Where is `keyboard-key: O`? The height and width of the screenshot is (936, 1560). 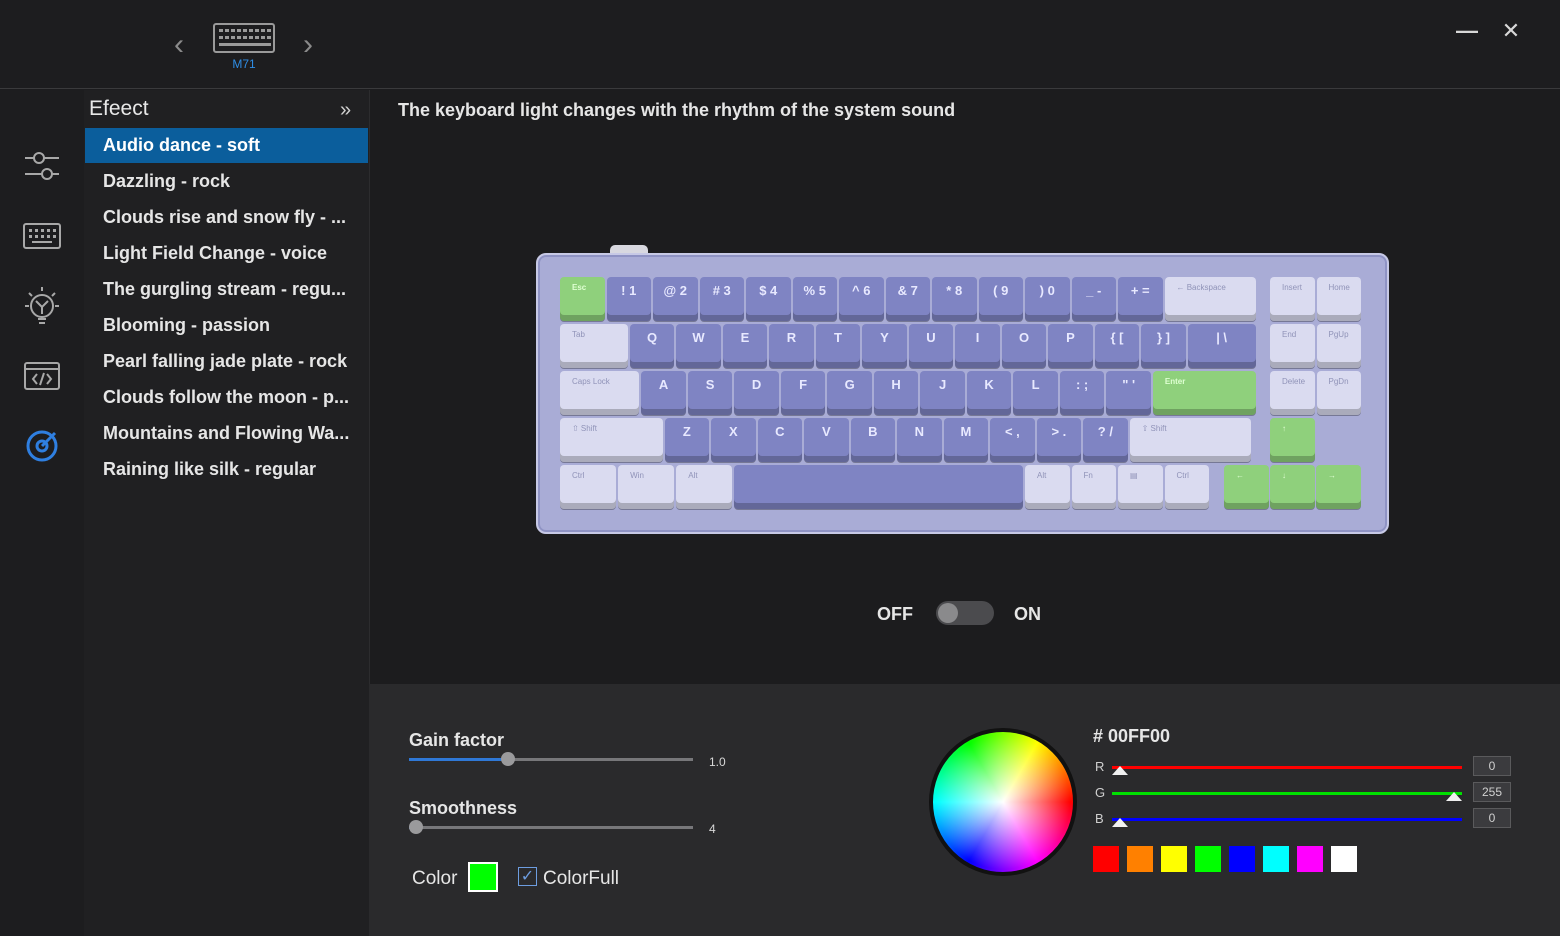 keyboard-key: O is located at coordinates (1024, 346).